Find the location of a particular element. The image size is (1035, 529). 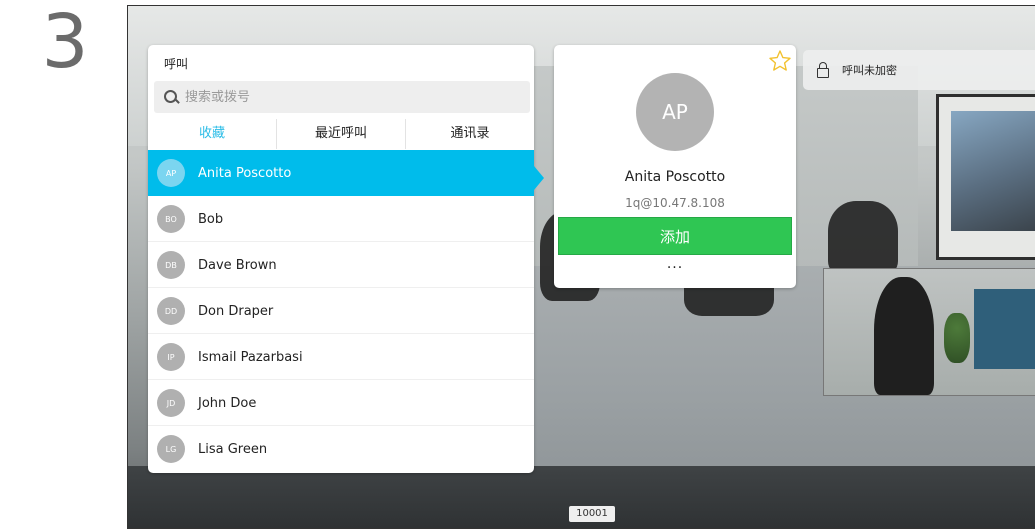

contact-row-john-doe: JD John Doe is located at coordinates (341, 403).